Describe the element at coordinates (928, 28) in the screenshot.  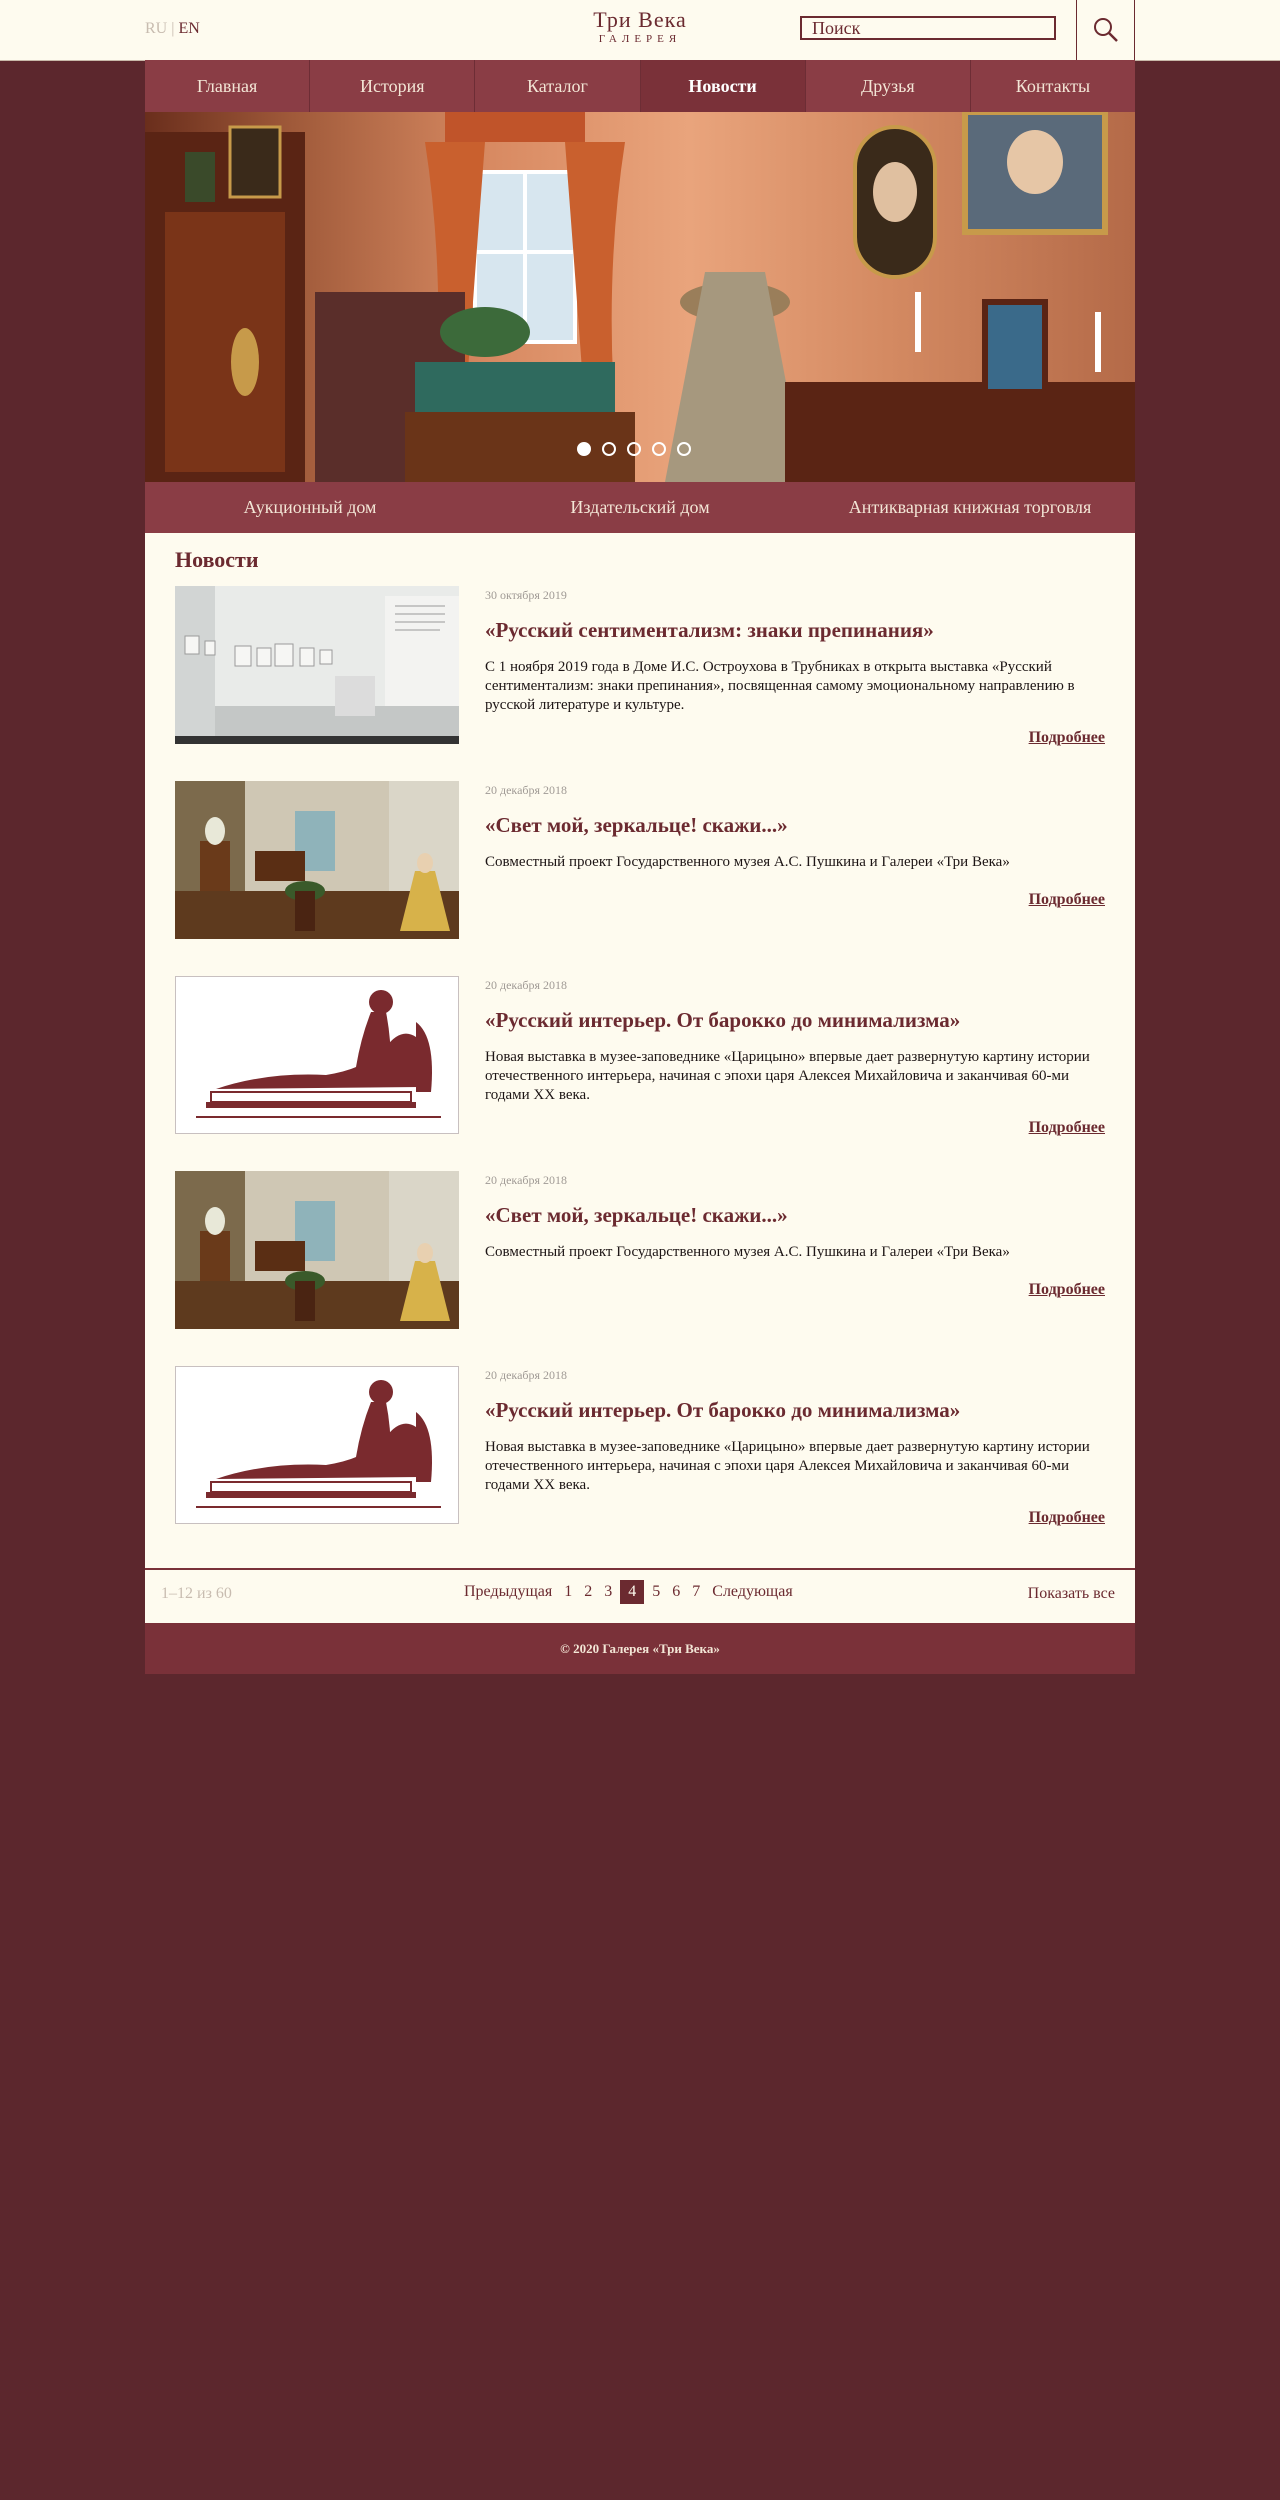
I see `search-input` at that location.